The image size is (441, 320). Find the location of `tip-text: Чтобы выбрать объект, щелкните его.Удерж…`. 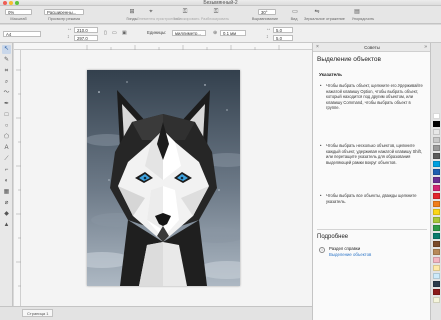

tip-text: Чтобы выбрать объект, щелкните его.Удерж… is located at coordinates (374, 97).